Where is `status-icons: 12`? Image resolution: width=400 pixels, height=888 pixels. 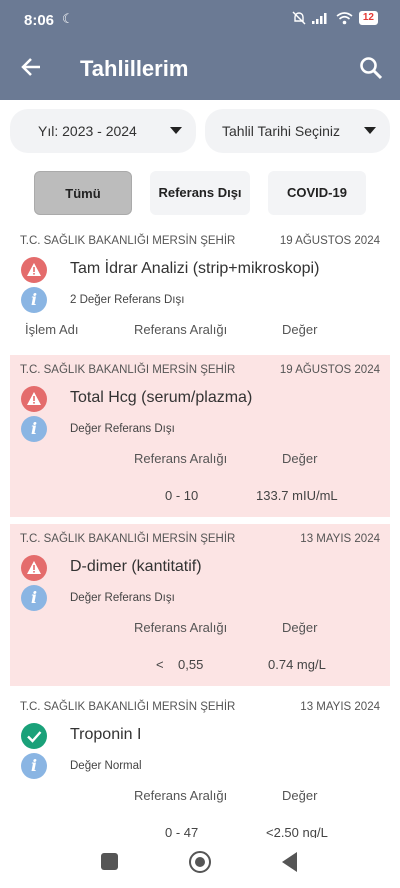 status-icons: 12 is located at coordinates (335, 18).